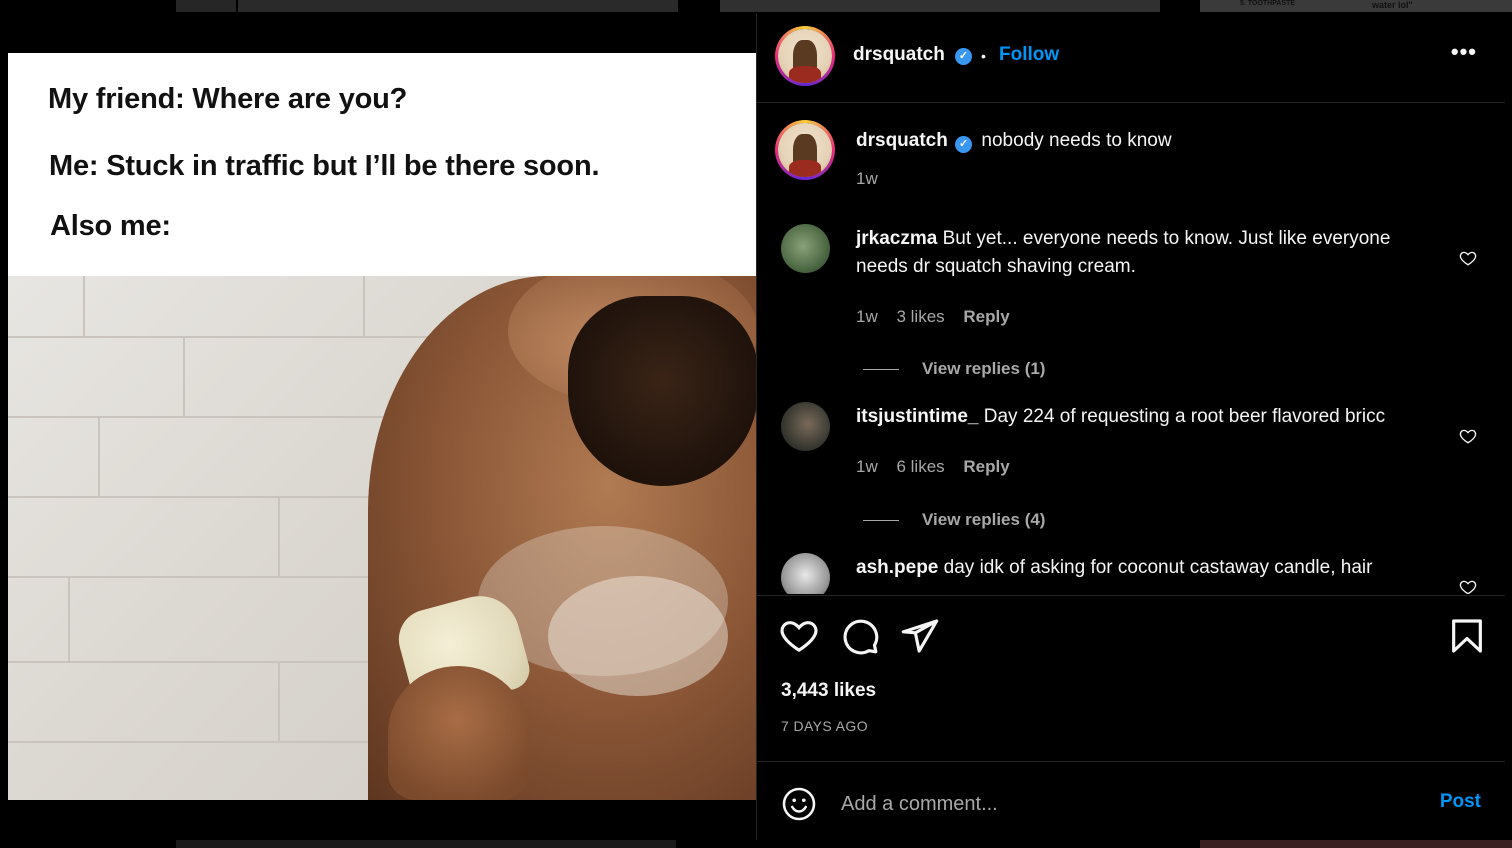 This screenshot has height=848, width=1512. What do you see at coordinates (920, 636) in the screenshot?
I see `paper-plane-icon` at bounding box center [920, 636].